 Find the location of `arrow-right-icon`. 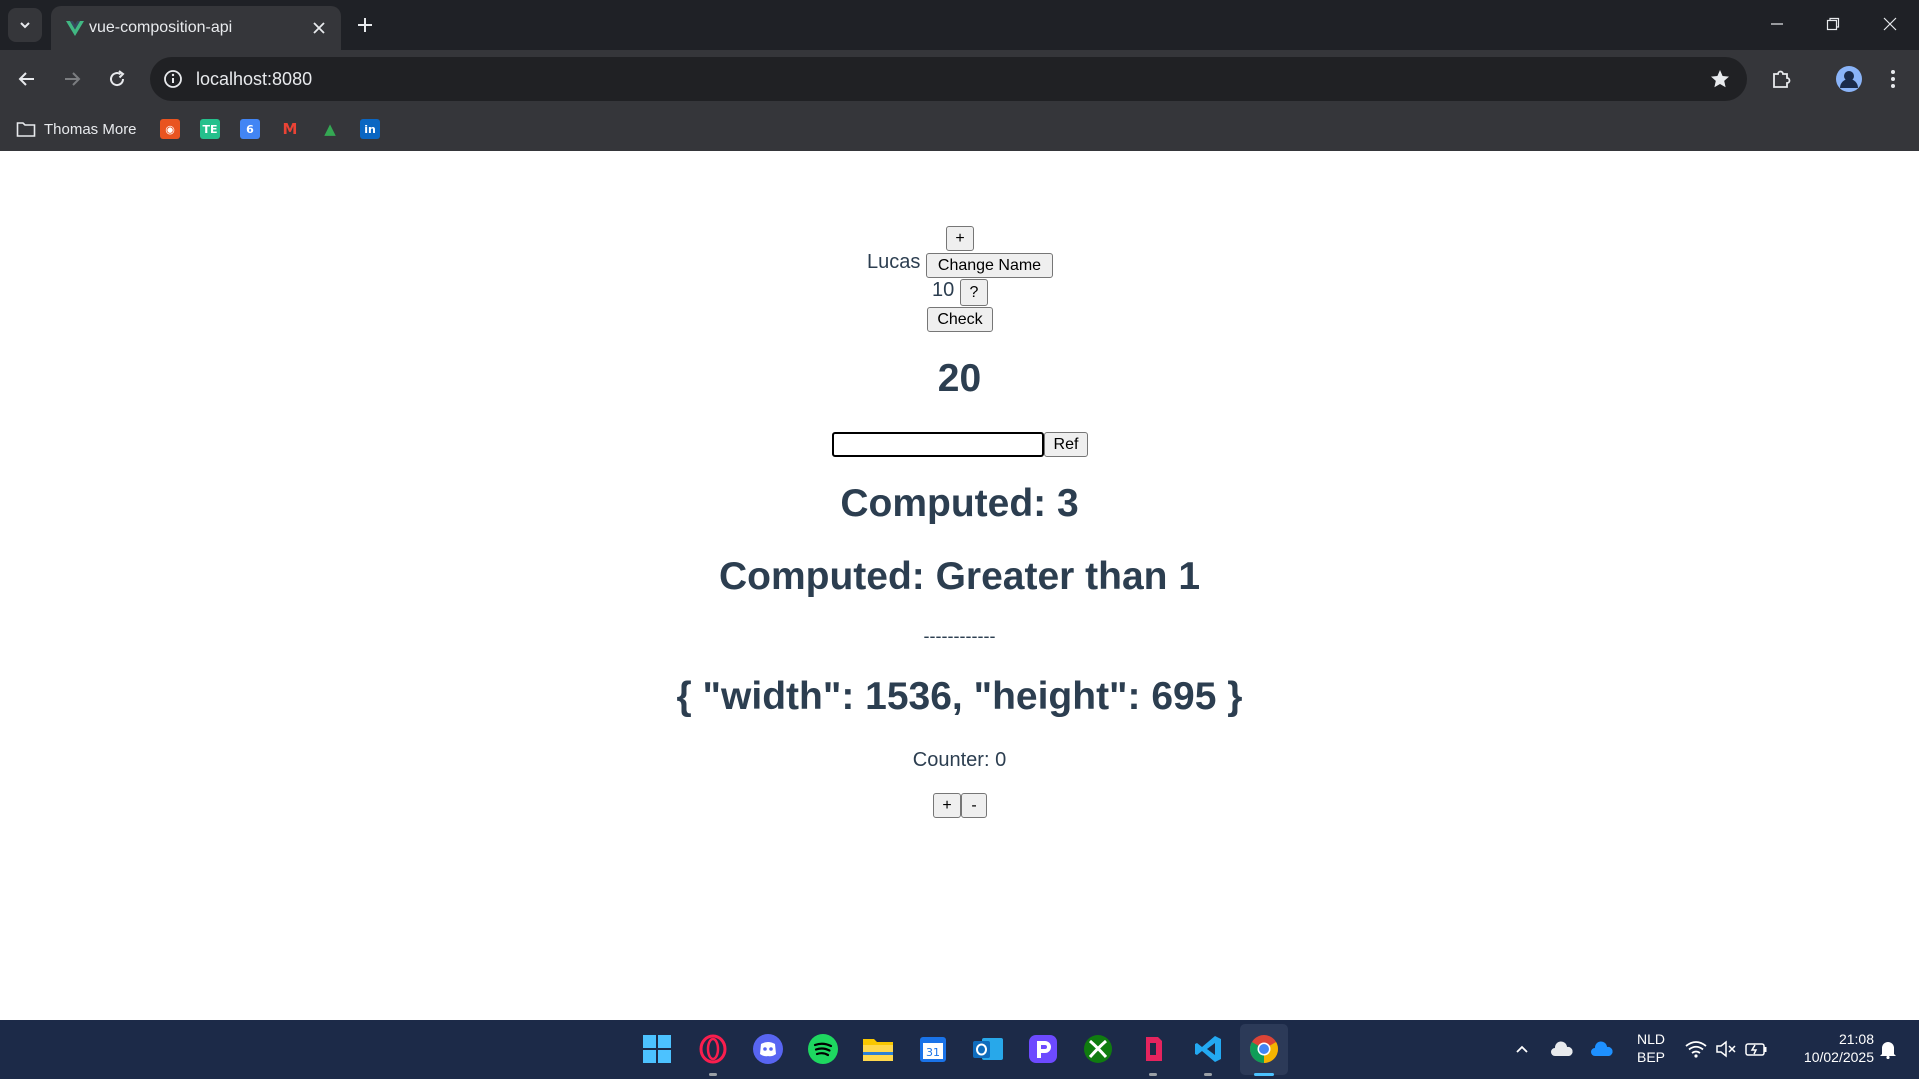

arrow-right-icon is located at coordinates (73, 79).